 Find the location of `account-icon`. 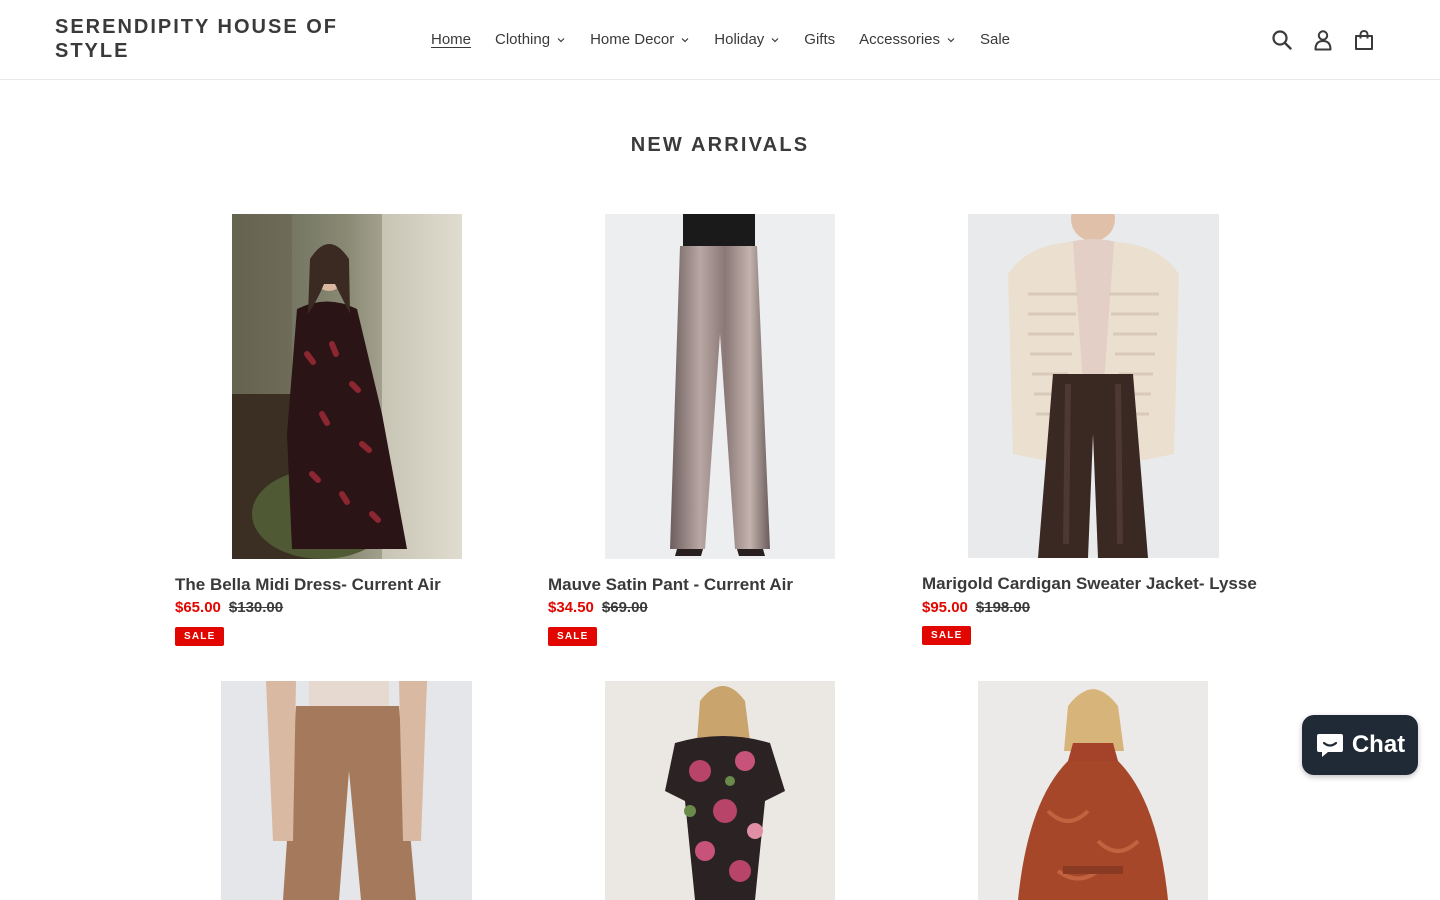

account-icon is located at coordinates (1323, 40).